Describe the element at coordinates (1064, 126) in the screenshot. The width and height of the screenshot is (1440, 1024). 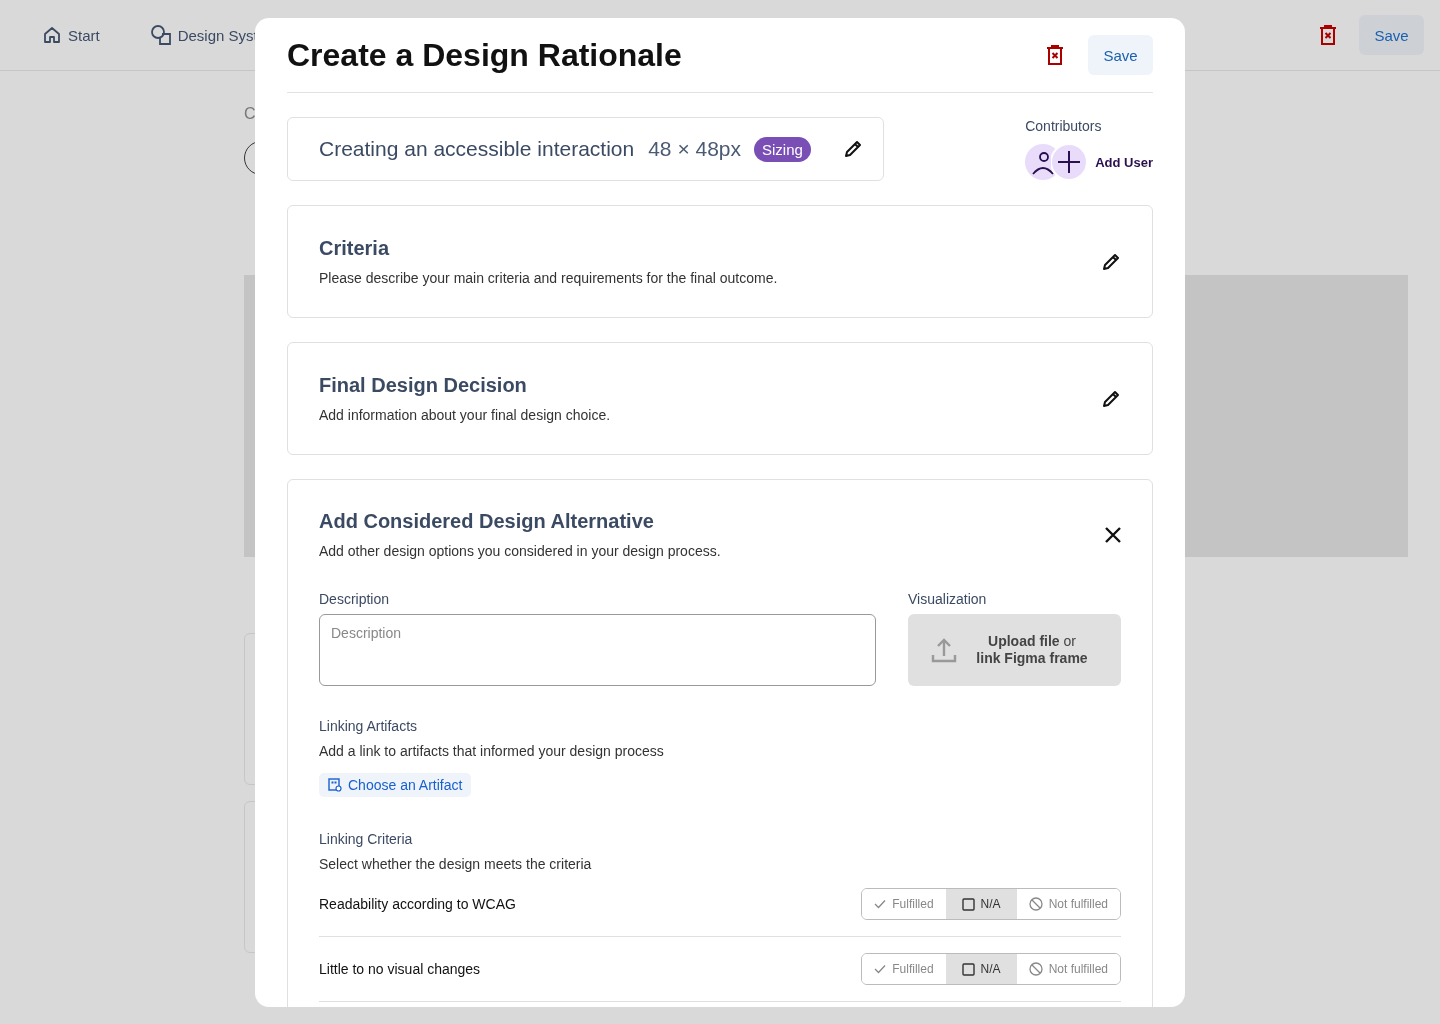
I see `contributors-label: Contributors` at that location.